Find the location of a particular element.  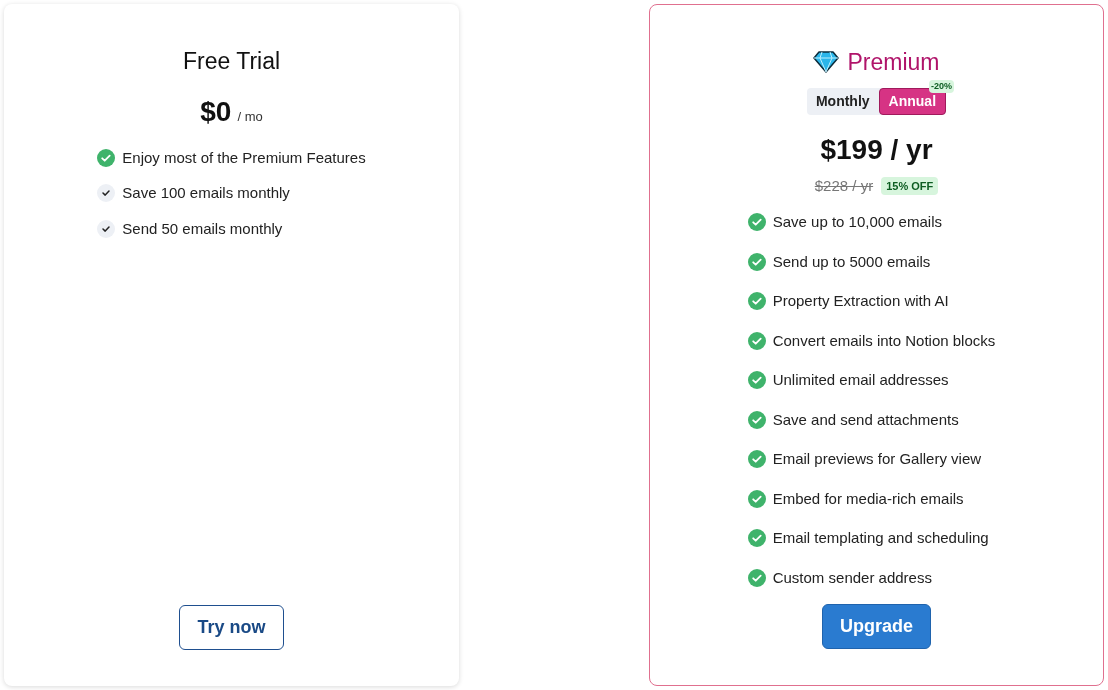

feature-text: Enjoy most of the Premium Features is located at coordinates (244, 157).